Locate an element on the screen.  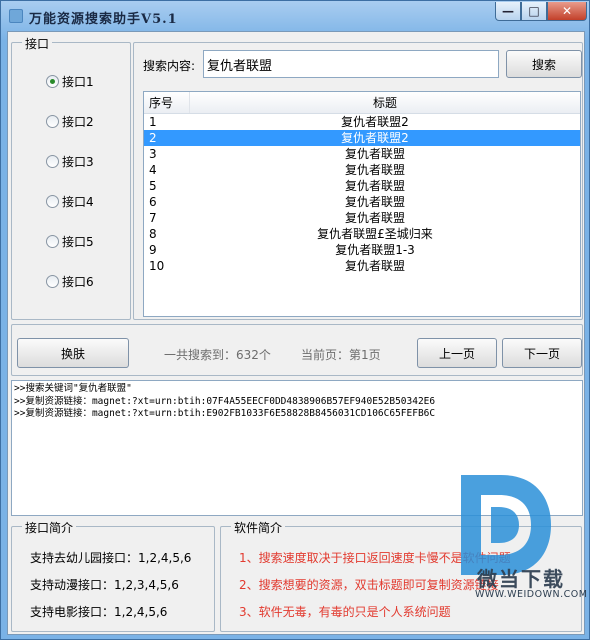
search-input: 复仇者联盟 is located at coordinates (351, 64).